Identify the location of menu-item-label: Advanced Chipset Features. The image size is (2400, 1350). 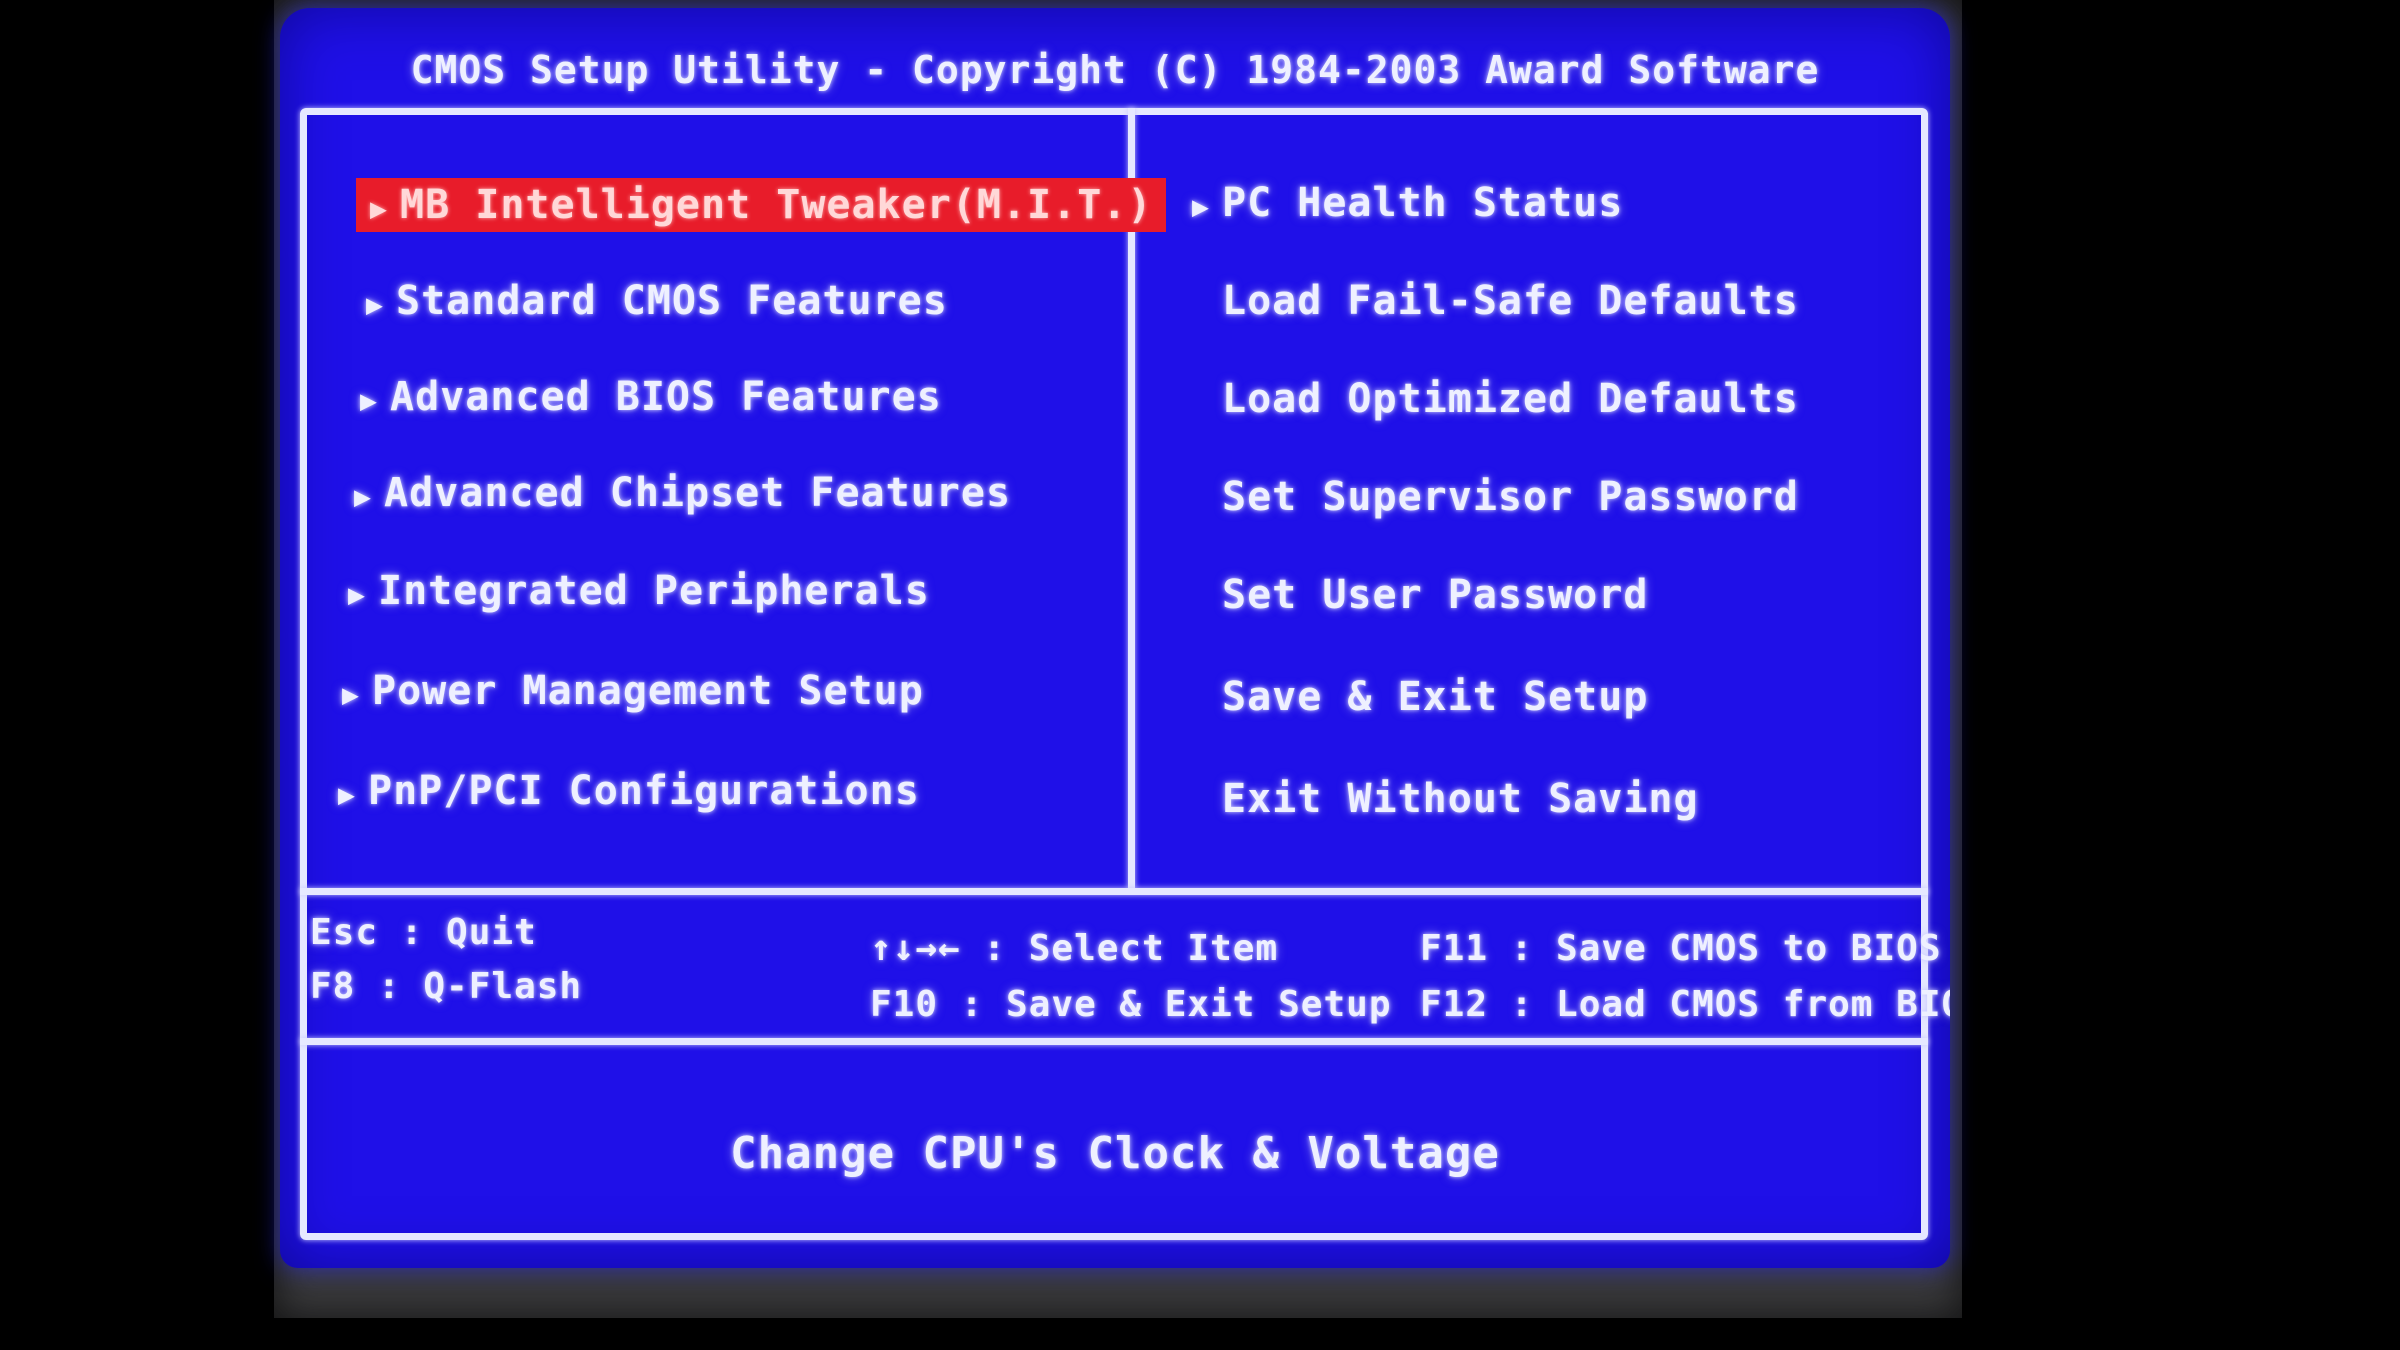
(698, 493).